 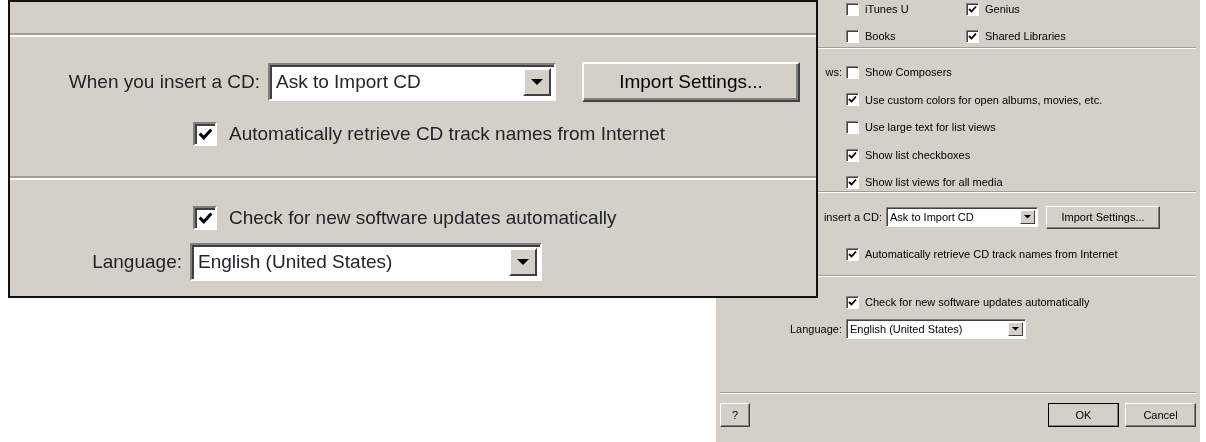 I want to click on ok-button: OK, so click(x=1083, y=415).